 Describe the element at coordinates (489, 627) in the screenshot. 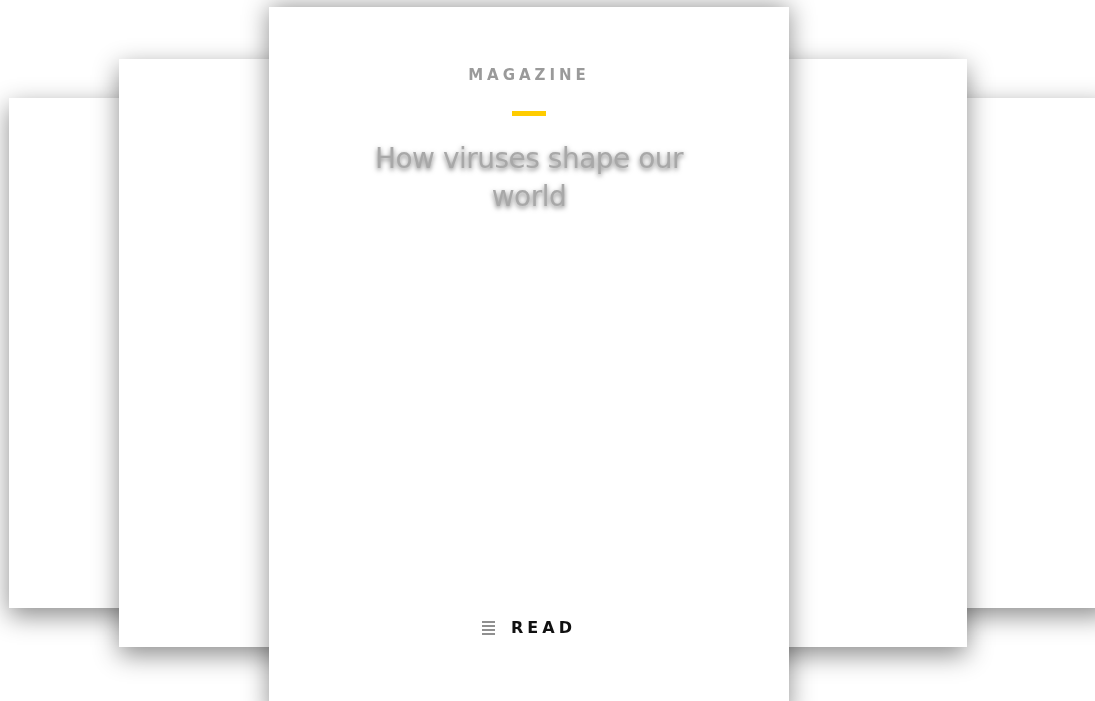

I see `text-lines-icon` at that location.